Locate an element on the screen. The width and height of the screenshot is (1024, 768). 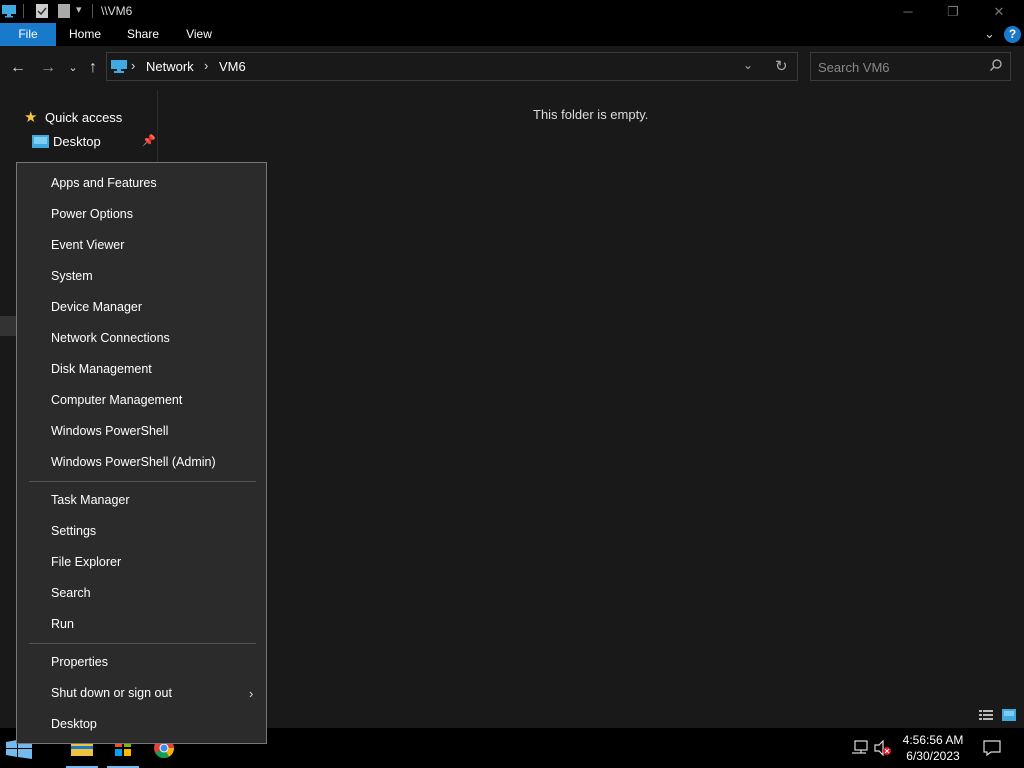
nav-item-desktop: Desktop 📌 is located at coordinates (79, 142).